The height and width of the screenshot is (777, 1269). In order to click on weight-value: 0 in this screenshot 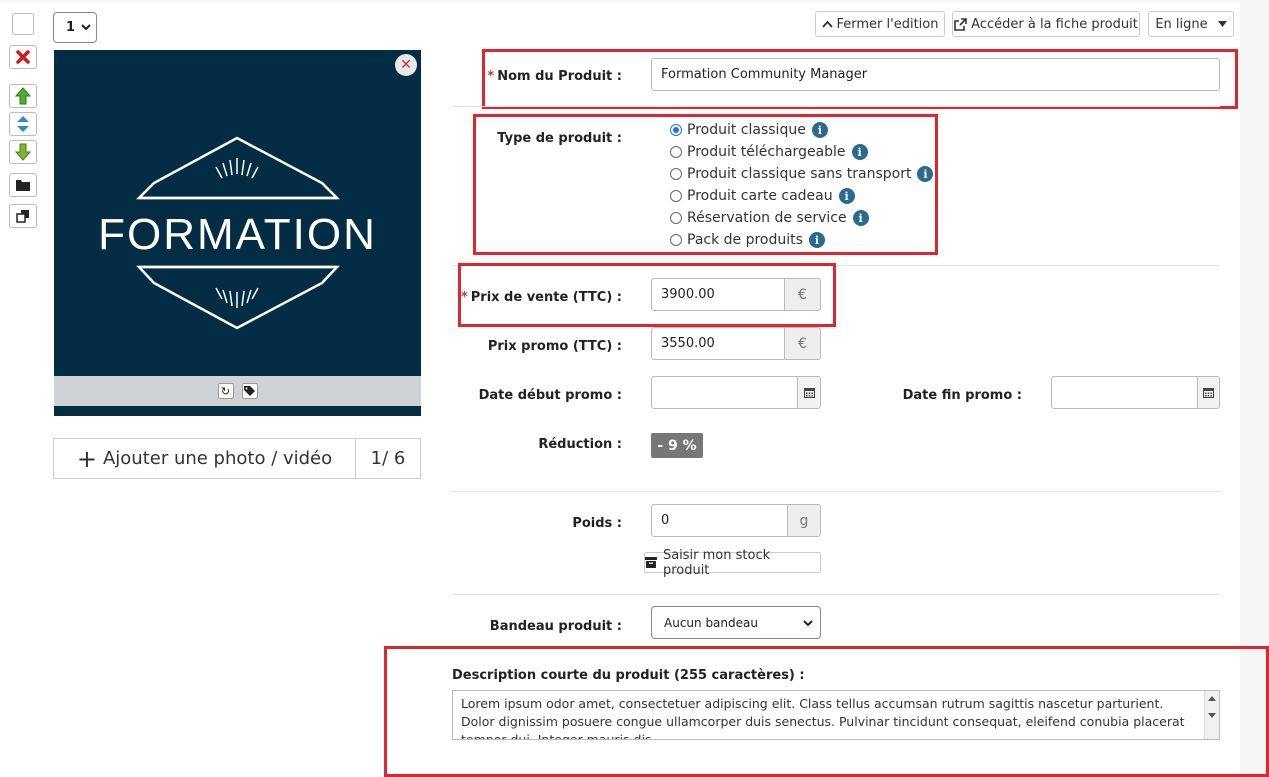, I will do `click(665, 520)`.